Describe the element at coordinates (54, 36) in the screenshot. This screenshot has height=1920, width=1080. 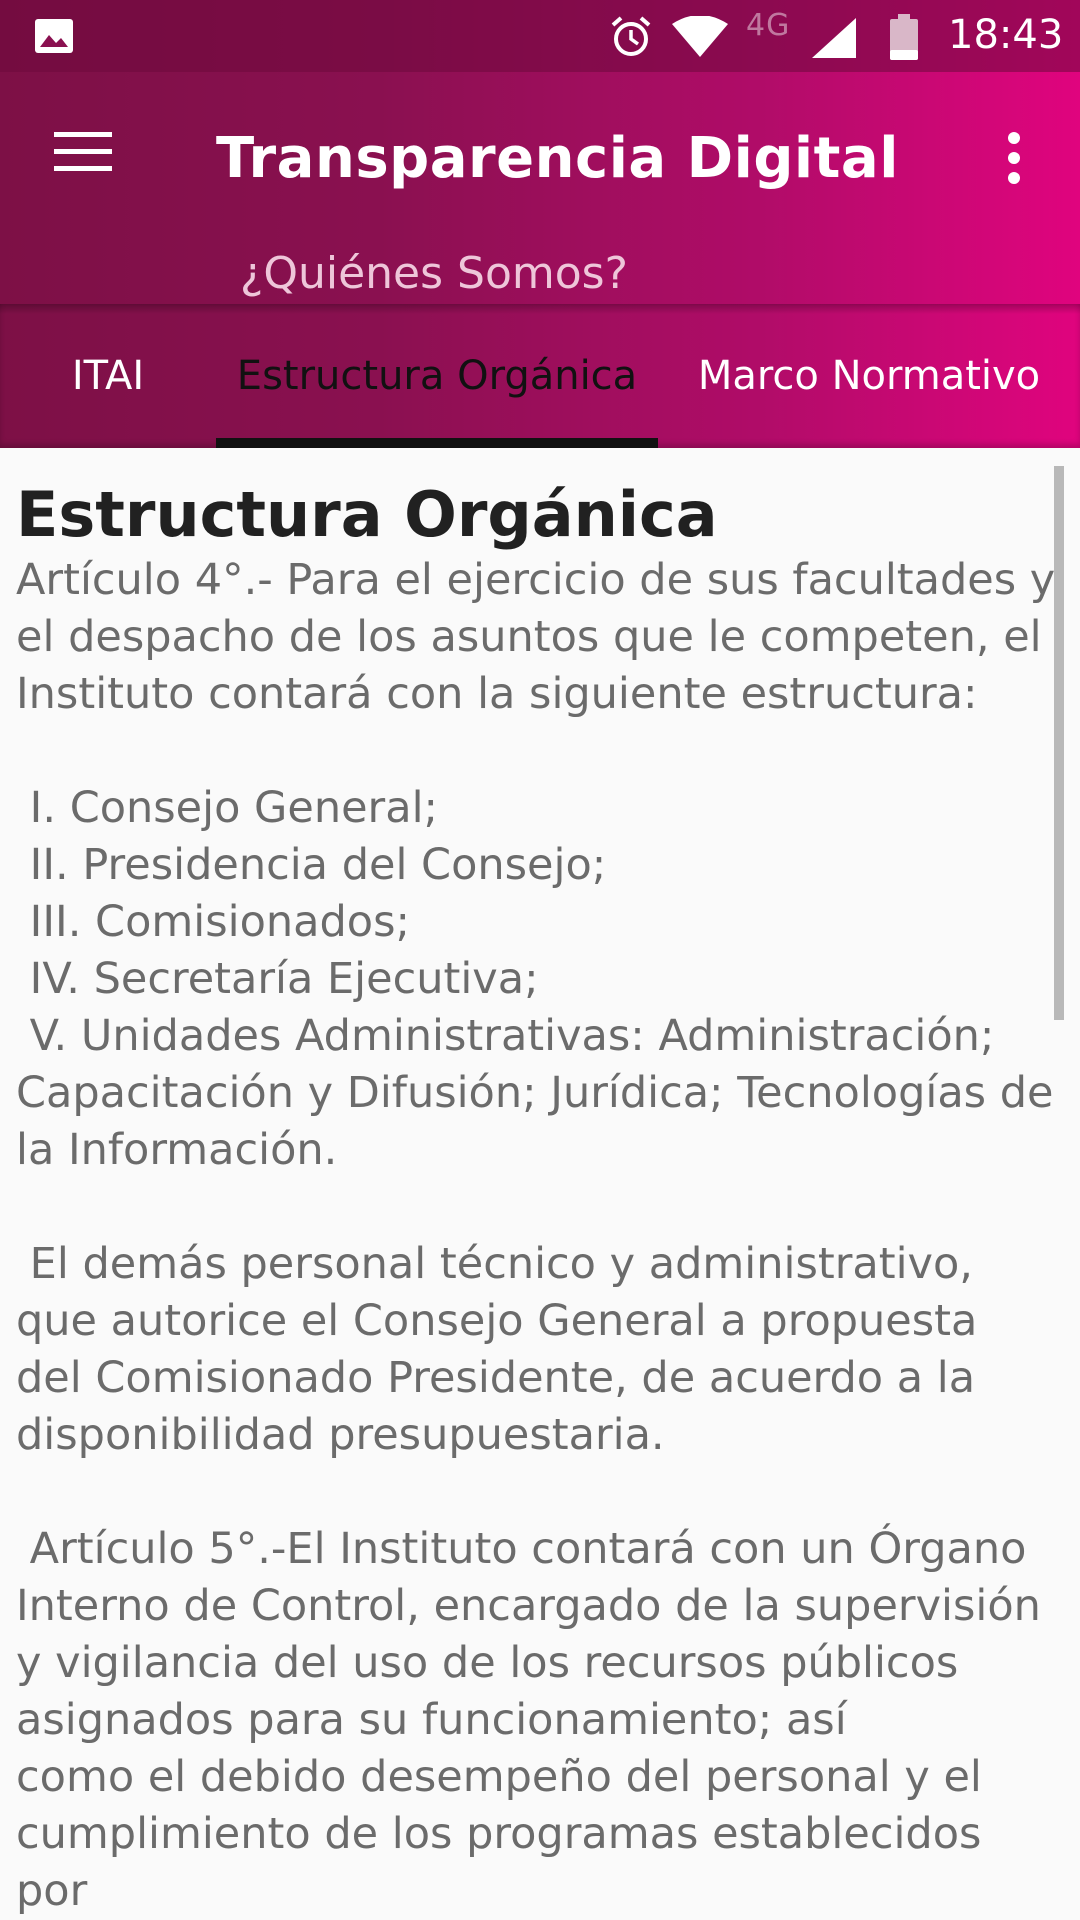
I see `gallery-icon` at that location.